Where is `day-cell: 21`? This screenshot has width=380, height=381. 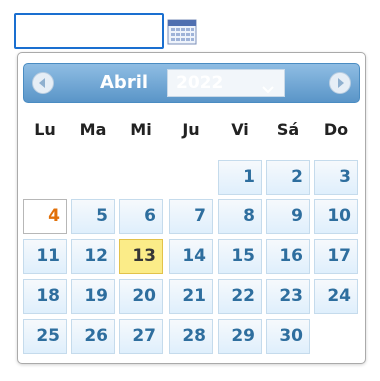 day-cell: 21 is located at coordinates (191, 296).